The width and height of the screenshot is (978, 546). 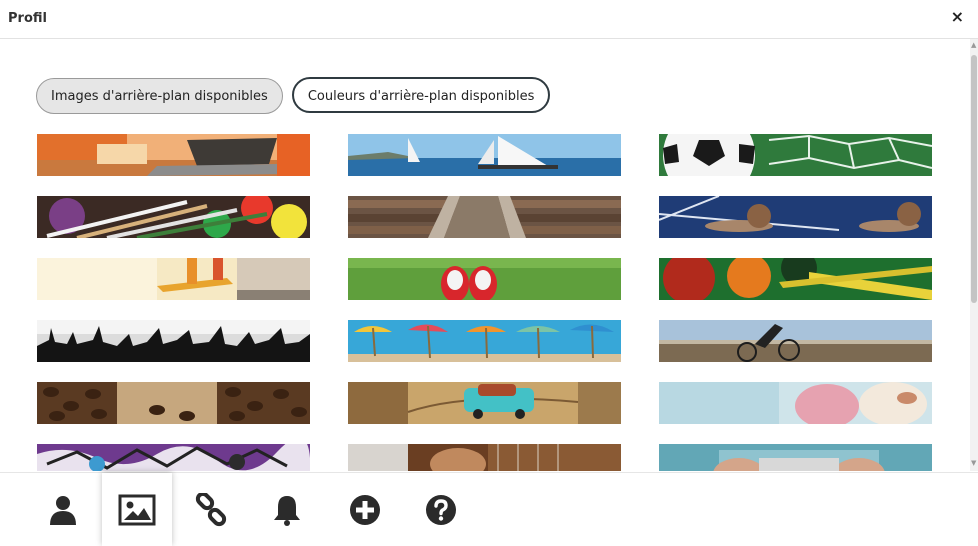 I want to click on beach-umbrellas-image, so click(x=484, y=341).